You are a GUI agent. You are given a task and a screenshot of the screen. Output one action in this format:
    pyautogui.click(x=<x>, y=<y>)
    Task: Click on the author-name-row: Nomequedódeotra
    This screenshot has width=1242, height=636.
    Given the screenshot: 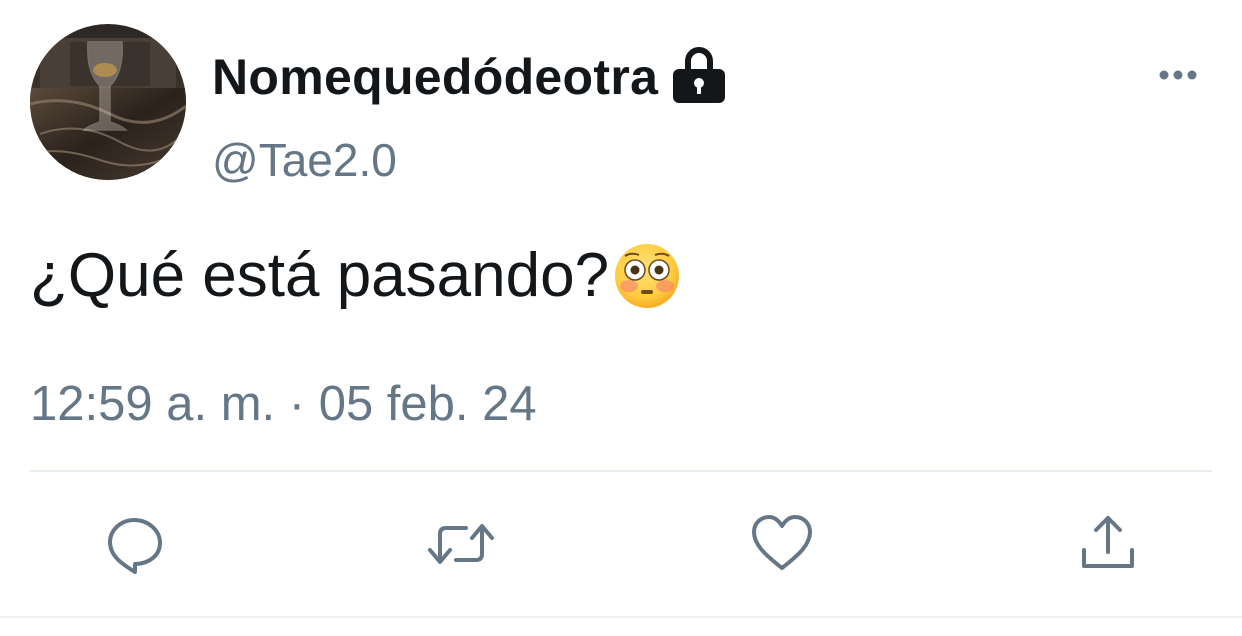 What is the action you would take?
    pyautogui.click(x=470, y=77)
    